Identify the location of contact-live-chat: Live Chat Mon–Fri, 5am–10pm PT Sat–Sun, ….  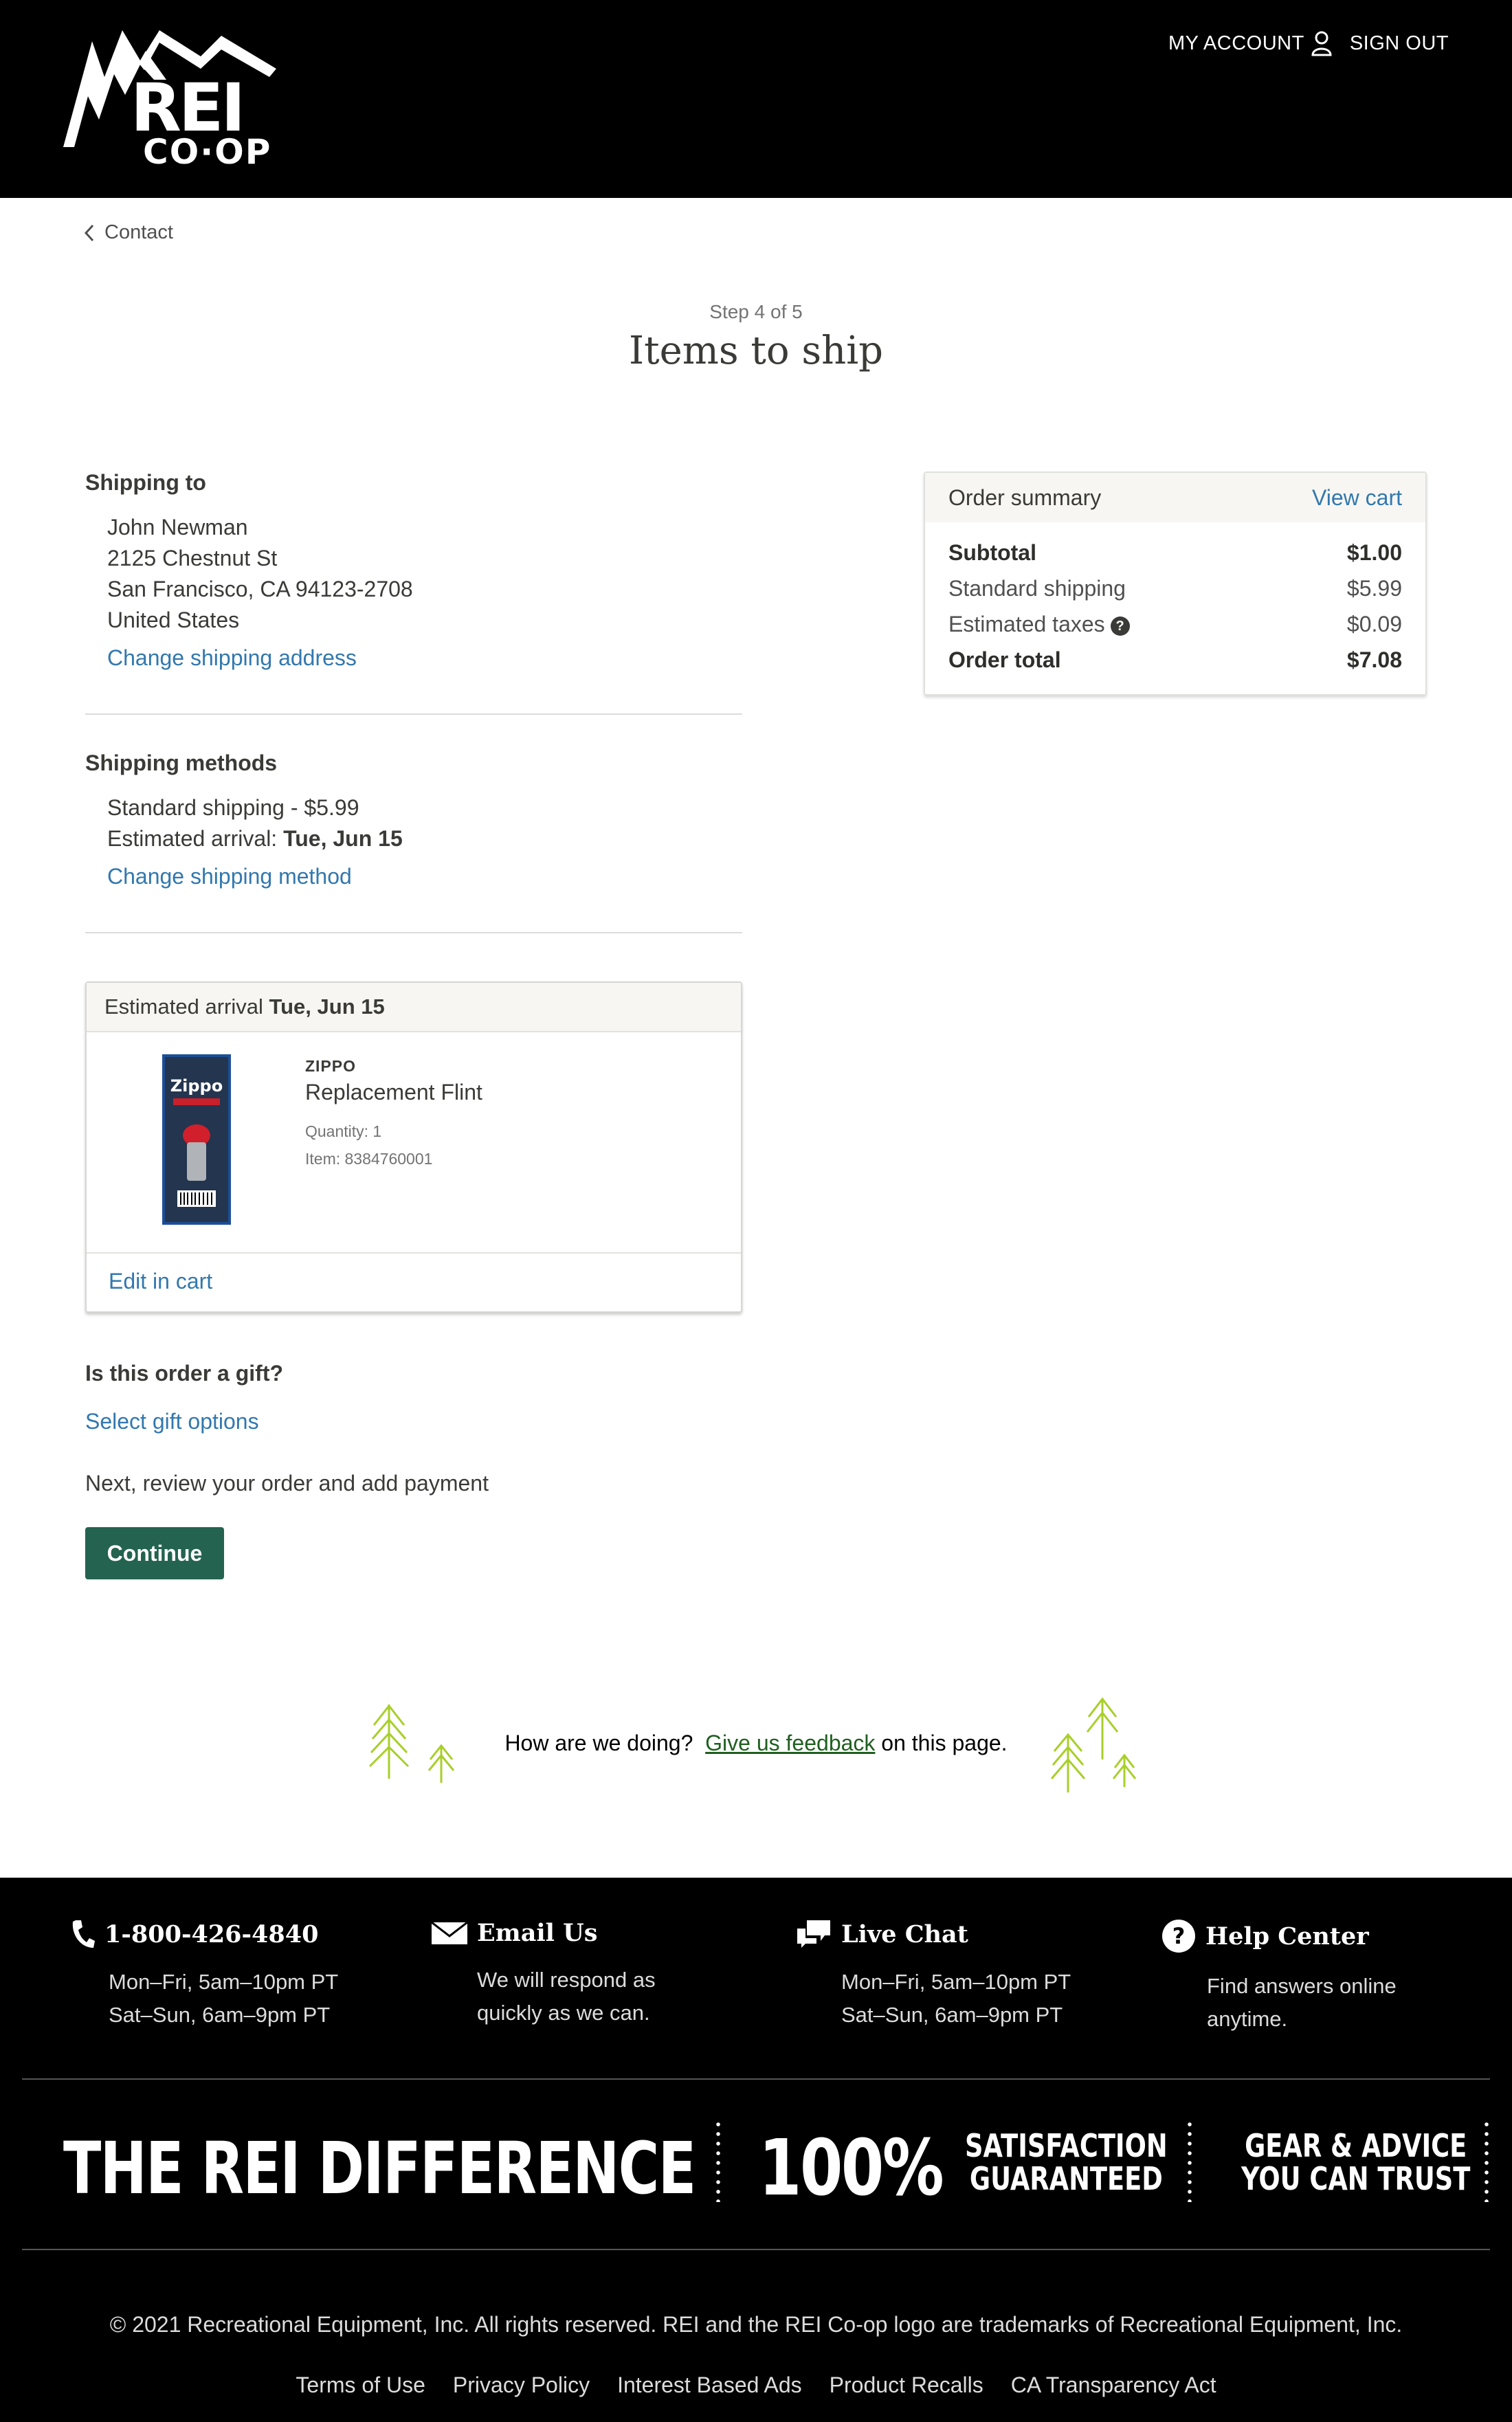
(933, 1975).